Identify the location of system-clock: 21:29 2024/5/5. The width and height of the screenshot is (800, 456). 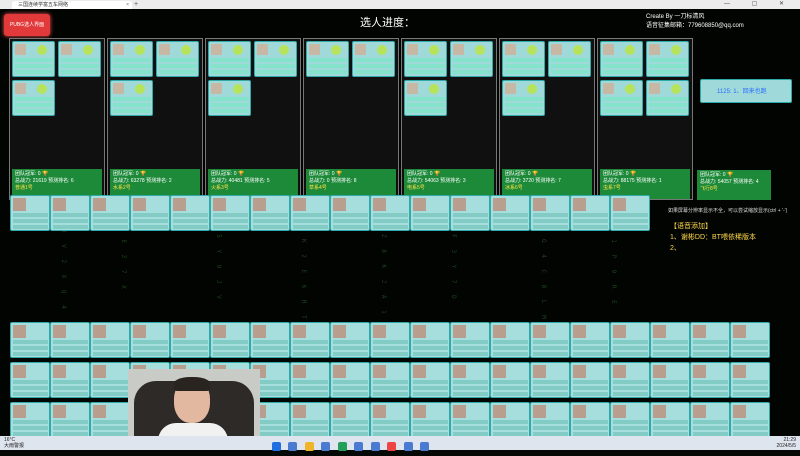
(786, 443).